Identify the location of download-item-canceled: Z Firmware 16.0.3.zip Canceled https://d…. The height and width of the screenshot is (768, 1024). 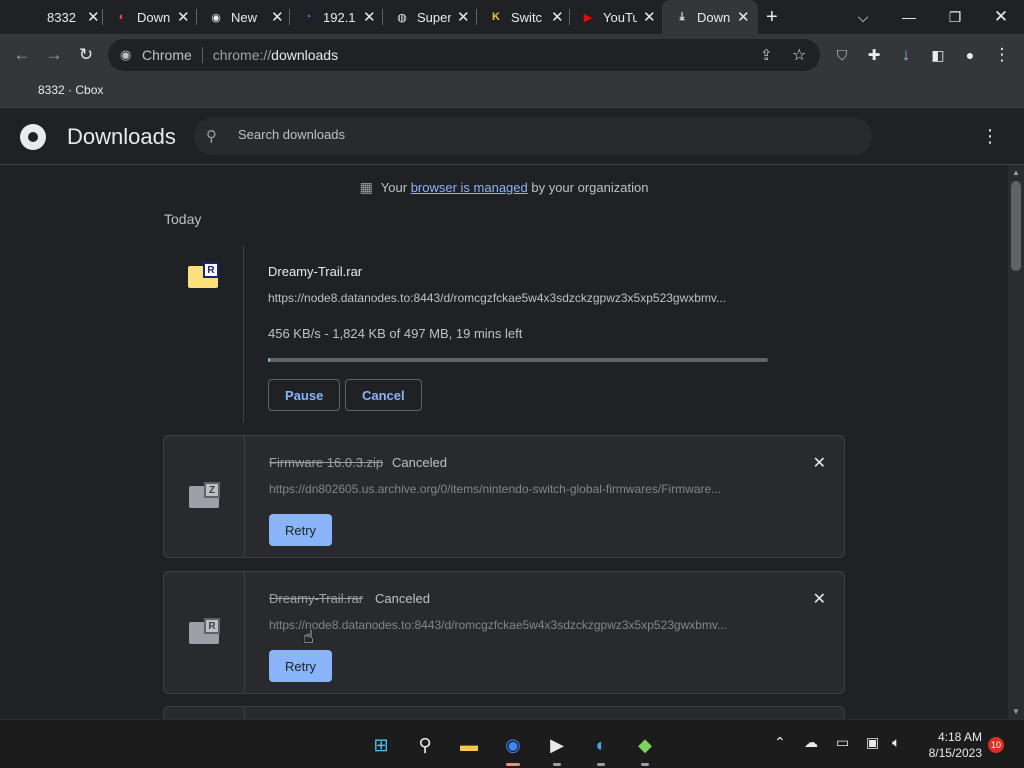
(504, 496).